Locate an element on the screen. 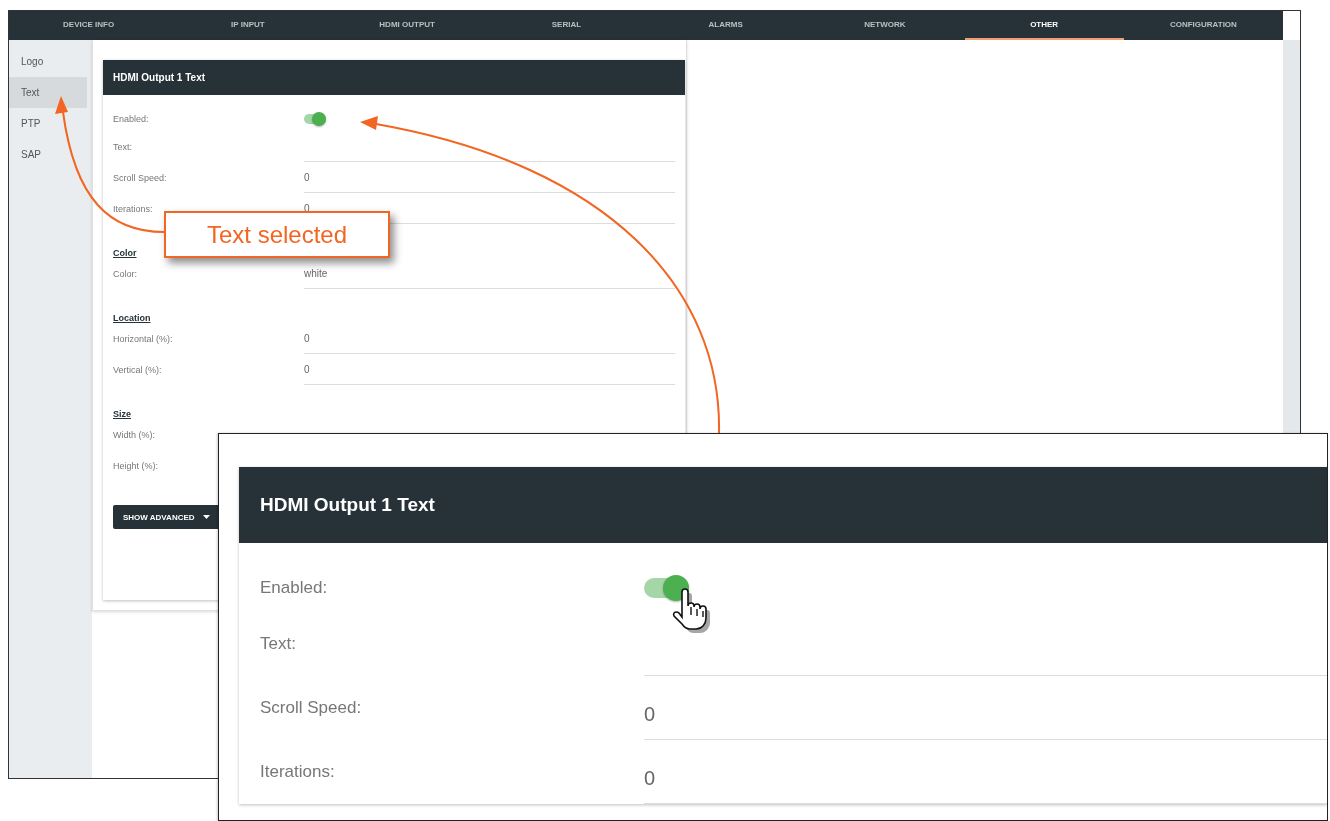  nav-tab: CONFIGURATION is located at coordinates (1203, 25).